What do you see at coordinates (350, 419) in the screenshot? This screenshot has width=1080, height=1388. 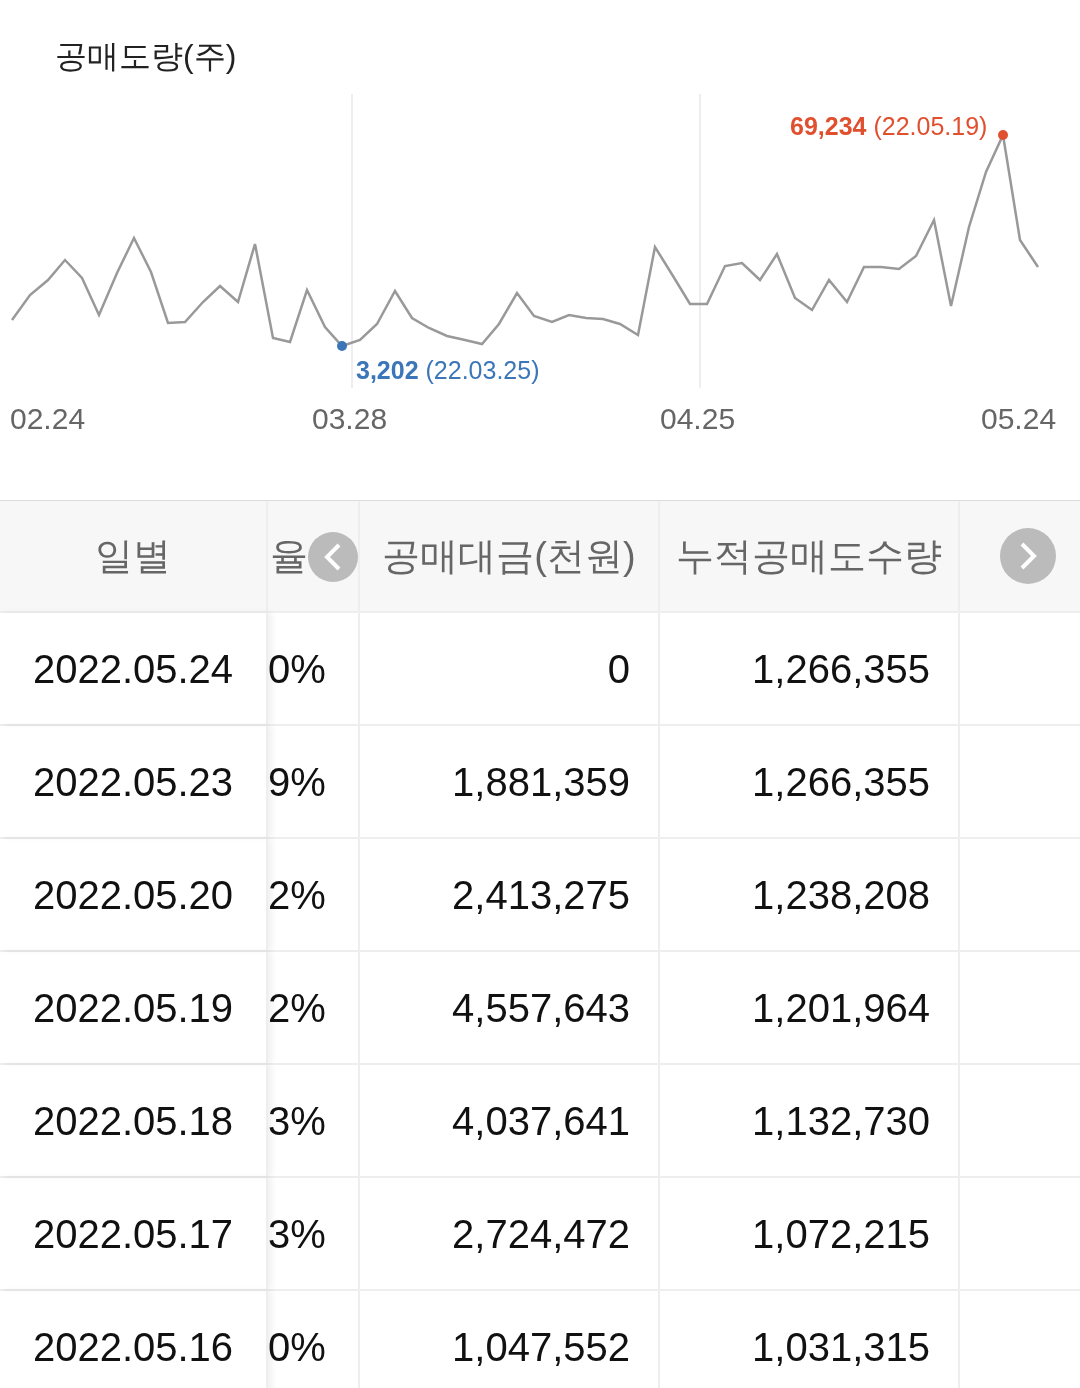 I see `axis-label: 03.28` at bounding box center [350, 419].